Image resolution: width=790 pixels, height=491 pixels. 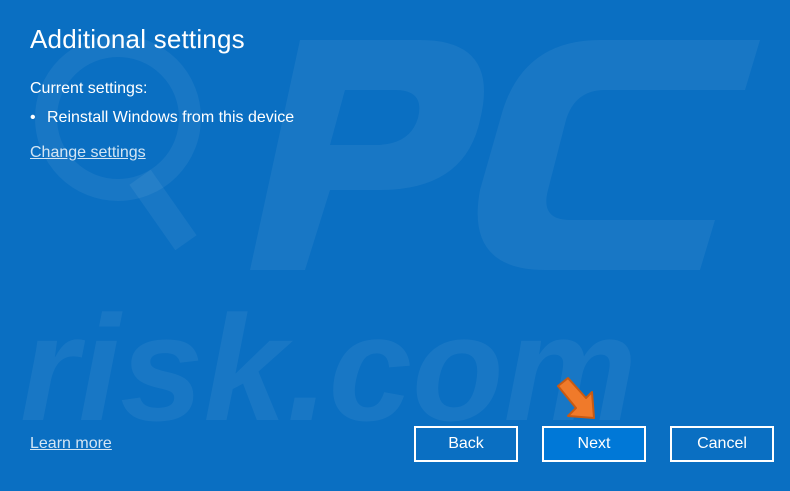 What do you see at coordinates (466, 444) in the screenshot?
I see `back-button: Back` at bounding box center [466, 444].